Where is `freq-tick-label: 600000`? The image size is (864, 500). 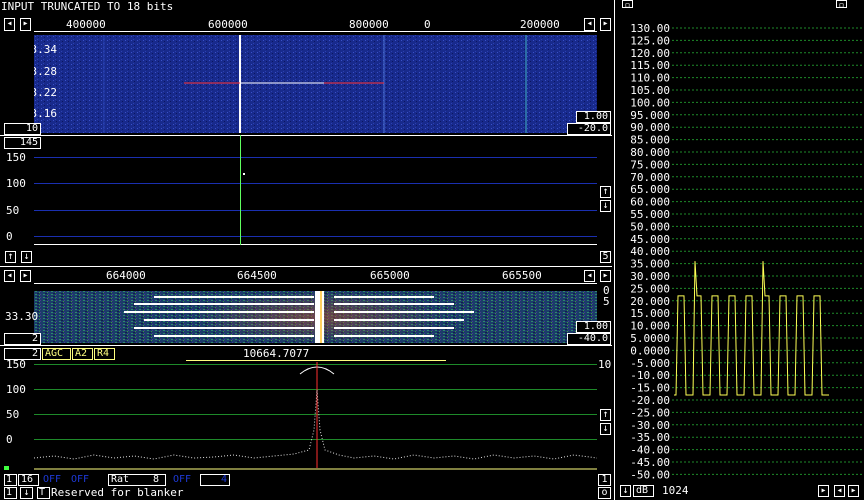
freq-tick-label: 600000 is located at coordinates (228, 24).